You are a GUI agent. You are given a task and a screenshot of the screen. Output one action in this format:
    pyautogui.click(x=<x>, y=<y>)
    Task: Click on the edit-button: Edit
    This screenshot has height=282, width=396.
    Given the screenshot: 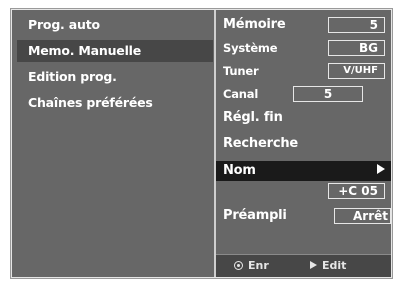 What is the action you would take?
    pyautogui.click(x=328, y=266)
    